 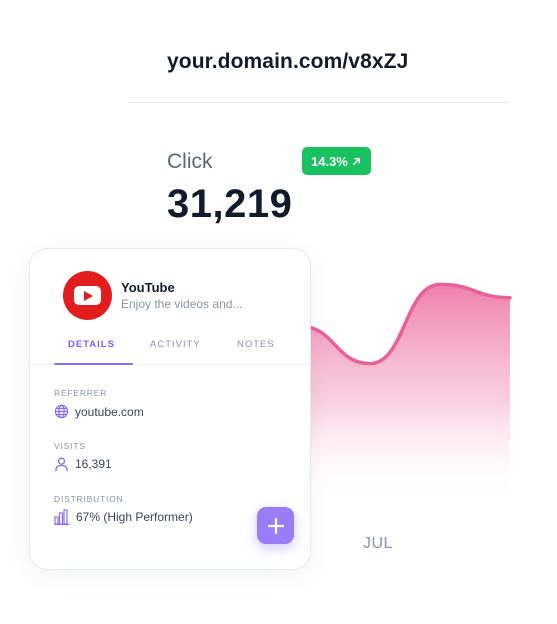 What do you see at coordinates (190, 161) in the screenshot?
I see `metric-label: Click` at bounding box center [190, 161].